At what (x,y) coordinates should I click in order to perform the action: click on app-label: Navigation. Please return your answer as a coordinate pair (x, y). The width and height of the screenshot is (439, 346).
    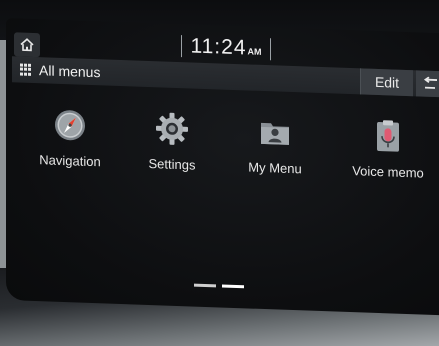
    Looking at the image, I should click on (70, 161).